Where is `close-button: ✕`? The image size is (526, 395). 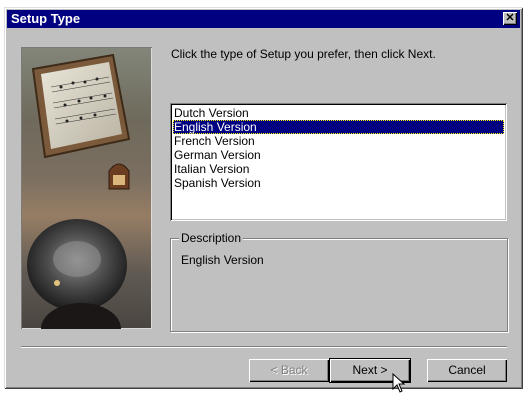
close-button: ✕ is located at coordinates (510, 18).